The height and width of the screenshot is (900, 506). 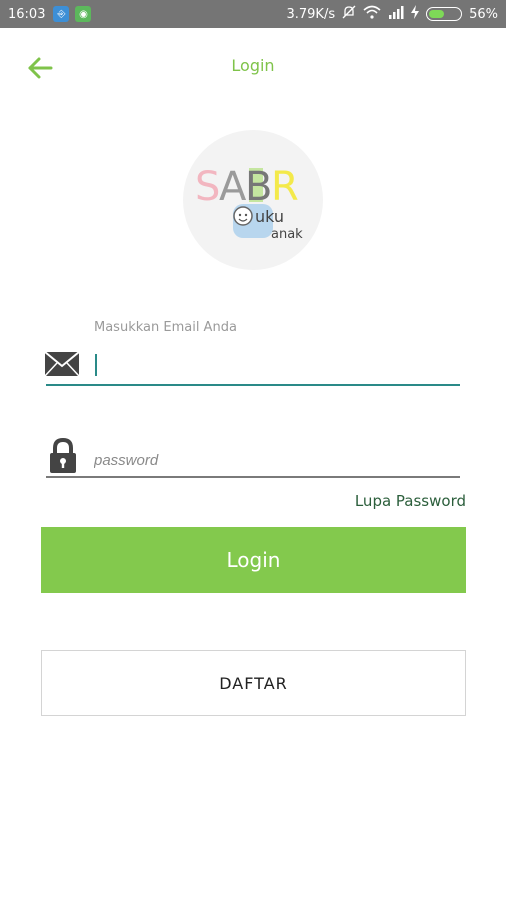 I want to click on email-field, so click(x=276, y=365).